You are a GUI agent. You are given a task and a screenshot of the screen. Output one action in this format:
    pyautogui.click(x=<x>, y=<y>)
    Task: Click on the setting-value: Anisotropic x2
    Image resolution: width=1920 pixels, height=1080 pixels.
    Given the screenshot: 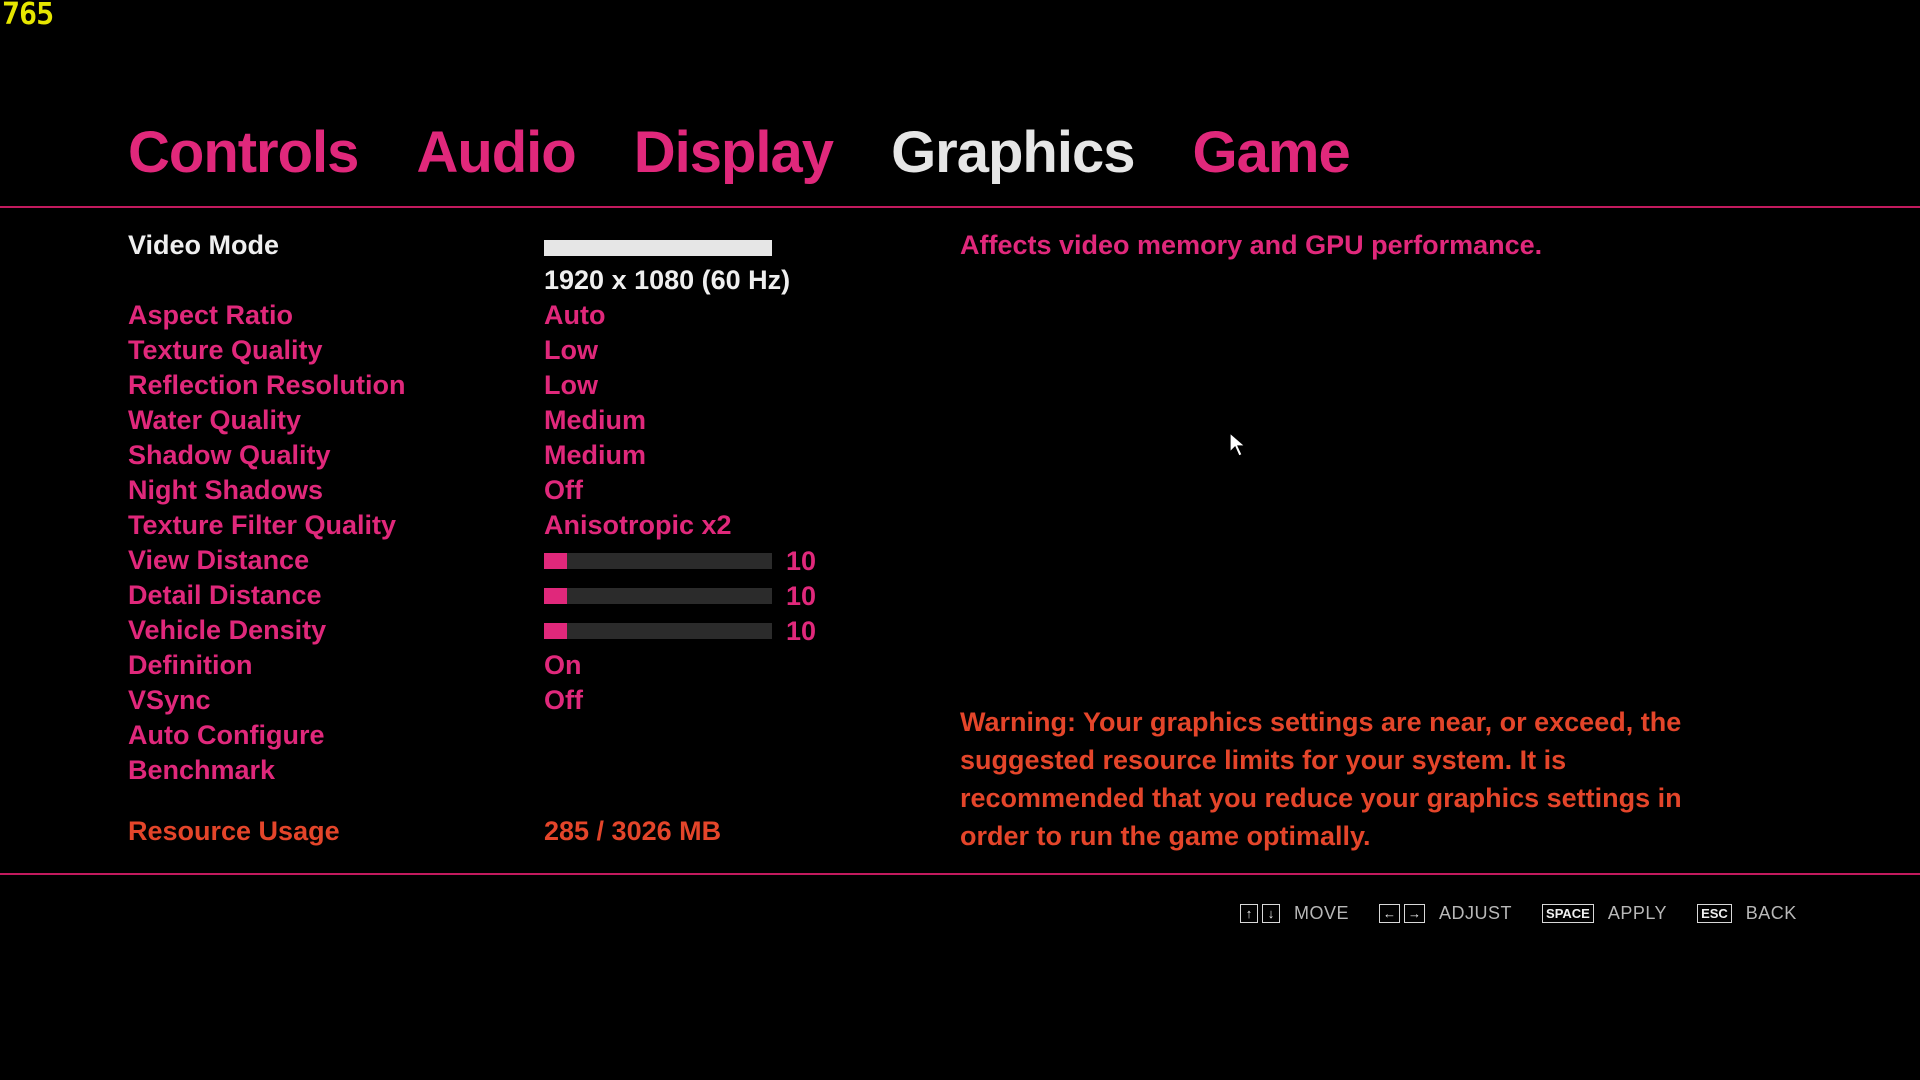 What is the action you would take?
    pyautogui.click(x=638, y=525)
    